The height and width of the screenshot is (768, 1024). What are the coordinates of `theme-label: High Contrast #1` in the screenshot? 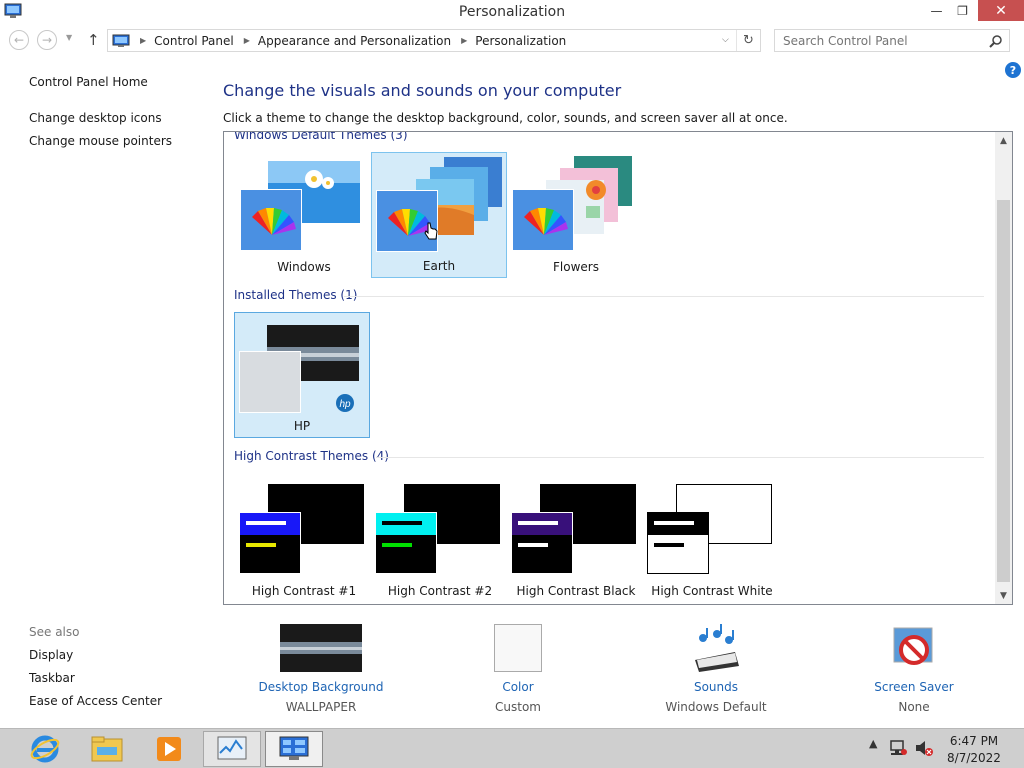 It's located at (304, 591).